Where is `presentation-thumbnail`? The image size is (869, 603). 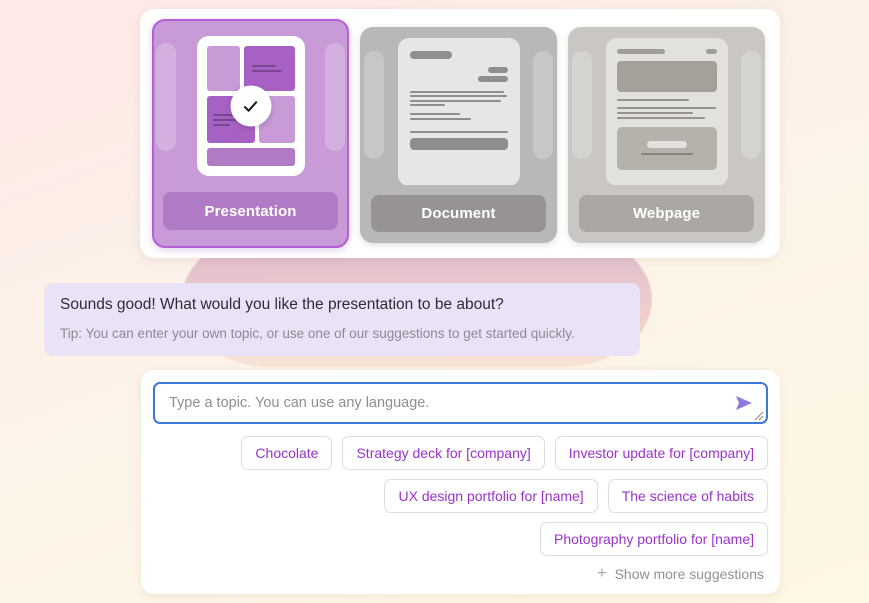 presentation-thumbnail is located at coordinates (250, 106).